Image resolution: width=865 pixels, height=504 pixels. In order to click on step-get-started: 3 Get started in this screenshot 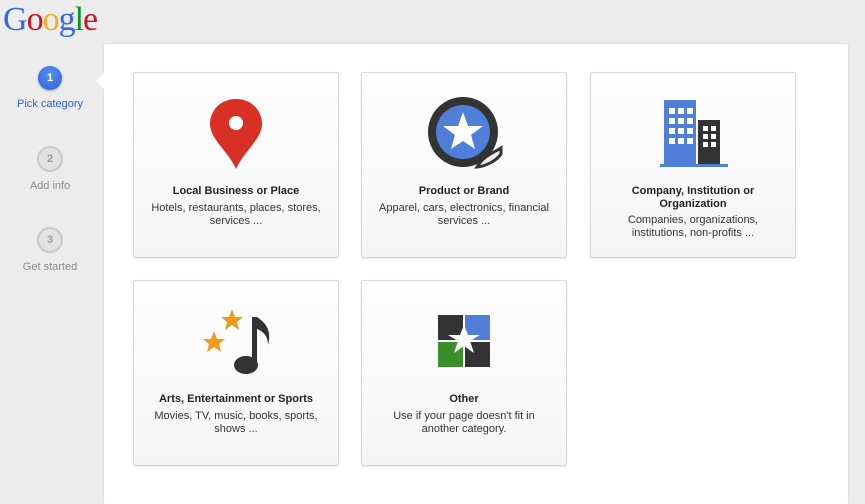, I will do `click(50, 250)`.